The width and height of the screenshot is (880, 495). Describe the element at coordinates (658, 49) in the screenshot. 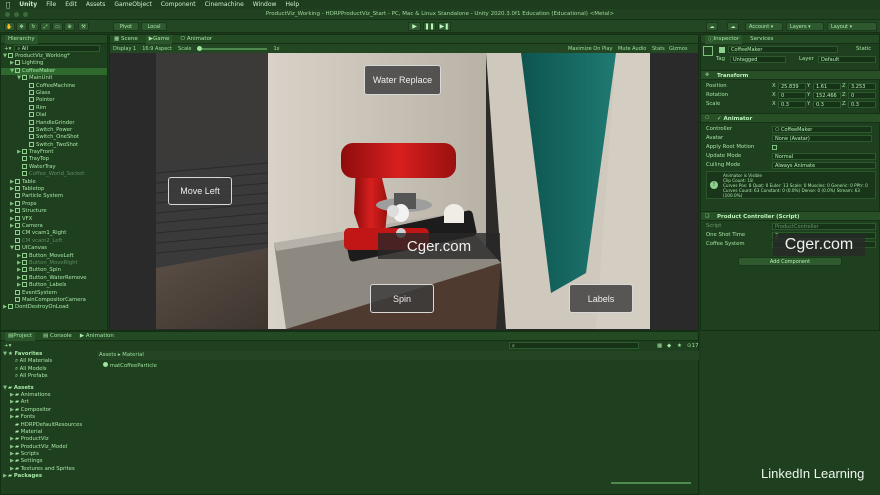

I see `stats-toggle: Stats` at that location.